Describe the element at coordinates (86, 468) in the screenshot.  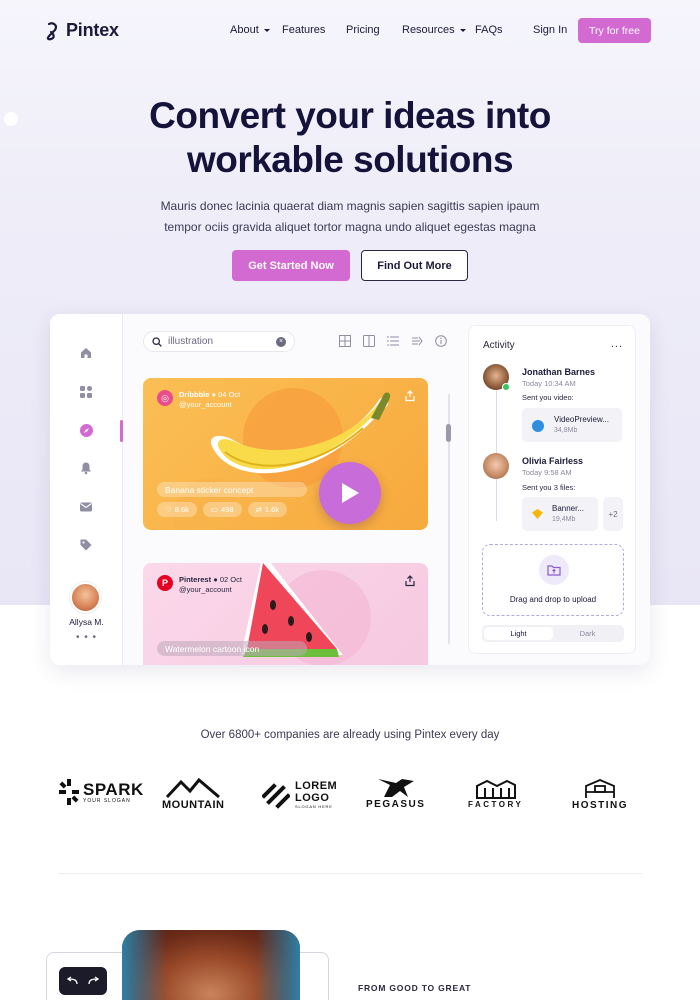
I see `bell-icon` at that location.